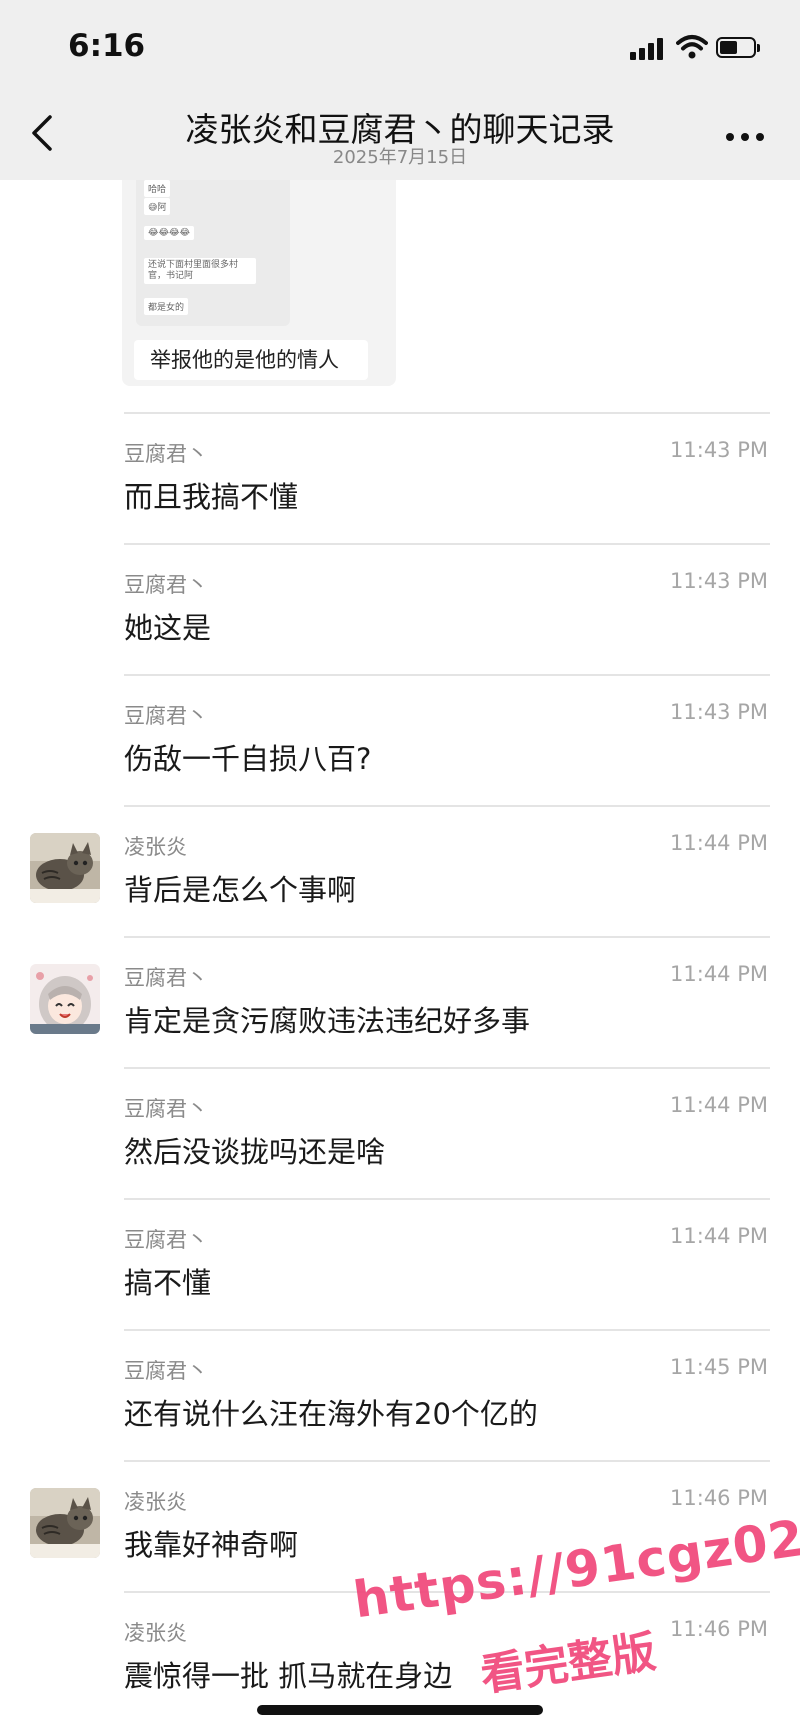 This screenshot has height=1732, width=800. I want to click on message-row: 豆腐君丶 11:43 PM 伤敌一千自损八百?, so click(400, 739).